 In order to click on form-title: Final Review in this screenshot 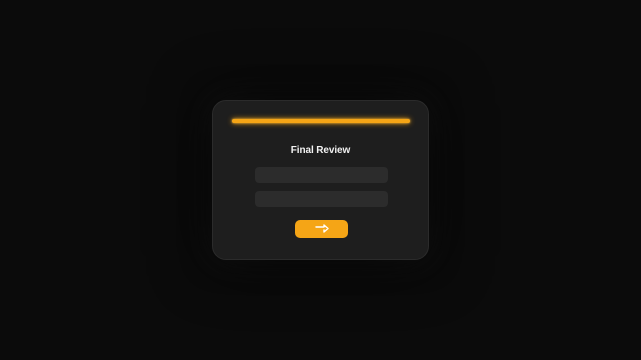, I will do `click(320, 150)`.